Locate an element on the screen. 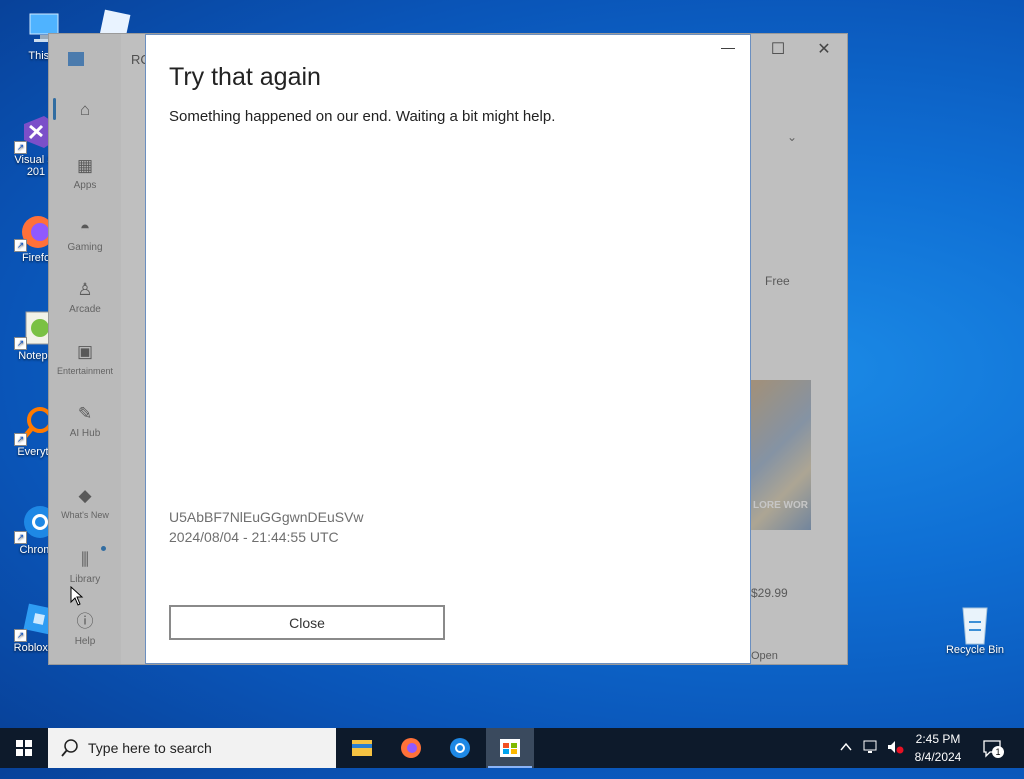 This screenshot has height=779, width=1024. tray-show-hidden-icon is located at coordinates (846, 759).